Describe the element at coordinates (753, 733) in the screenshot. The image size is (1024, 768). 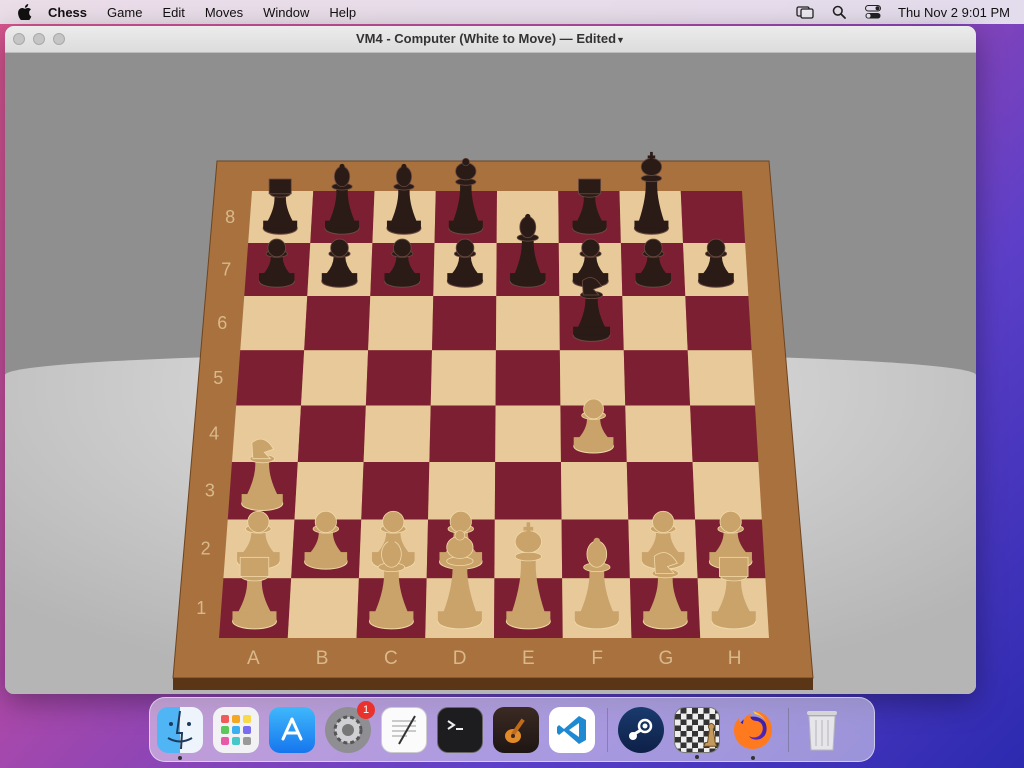
I see `firefox-icon` at that location.